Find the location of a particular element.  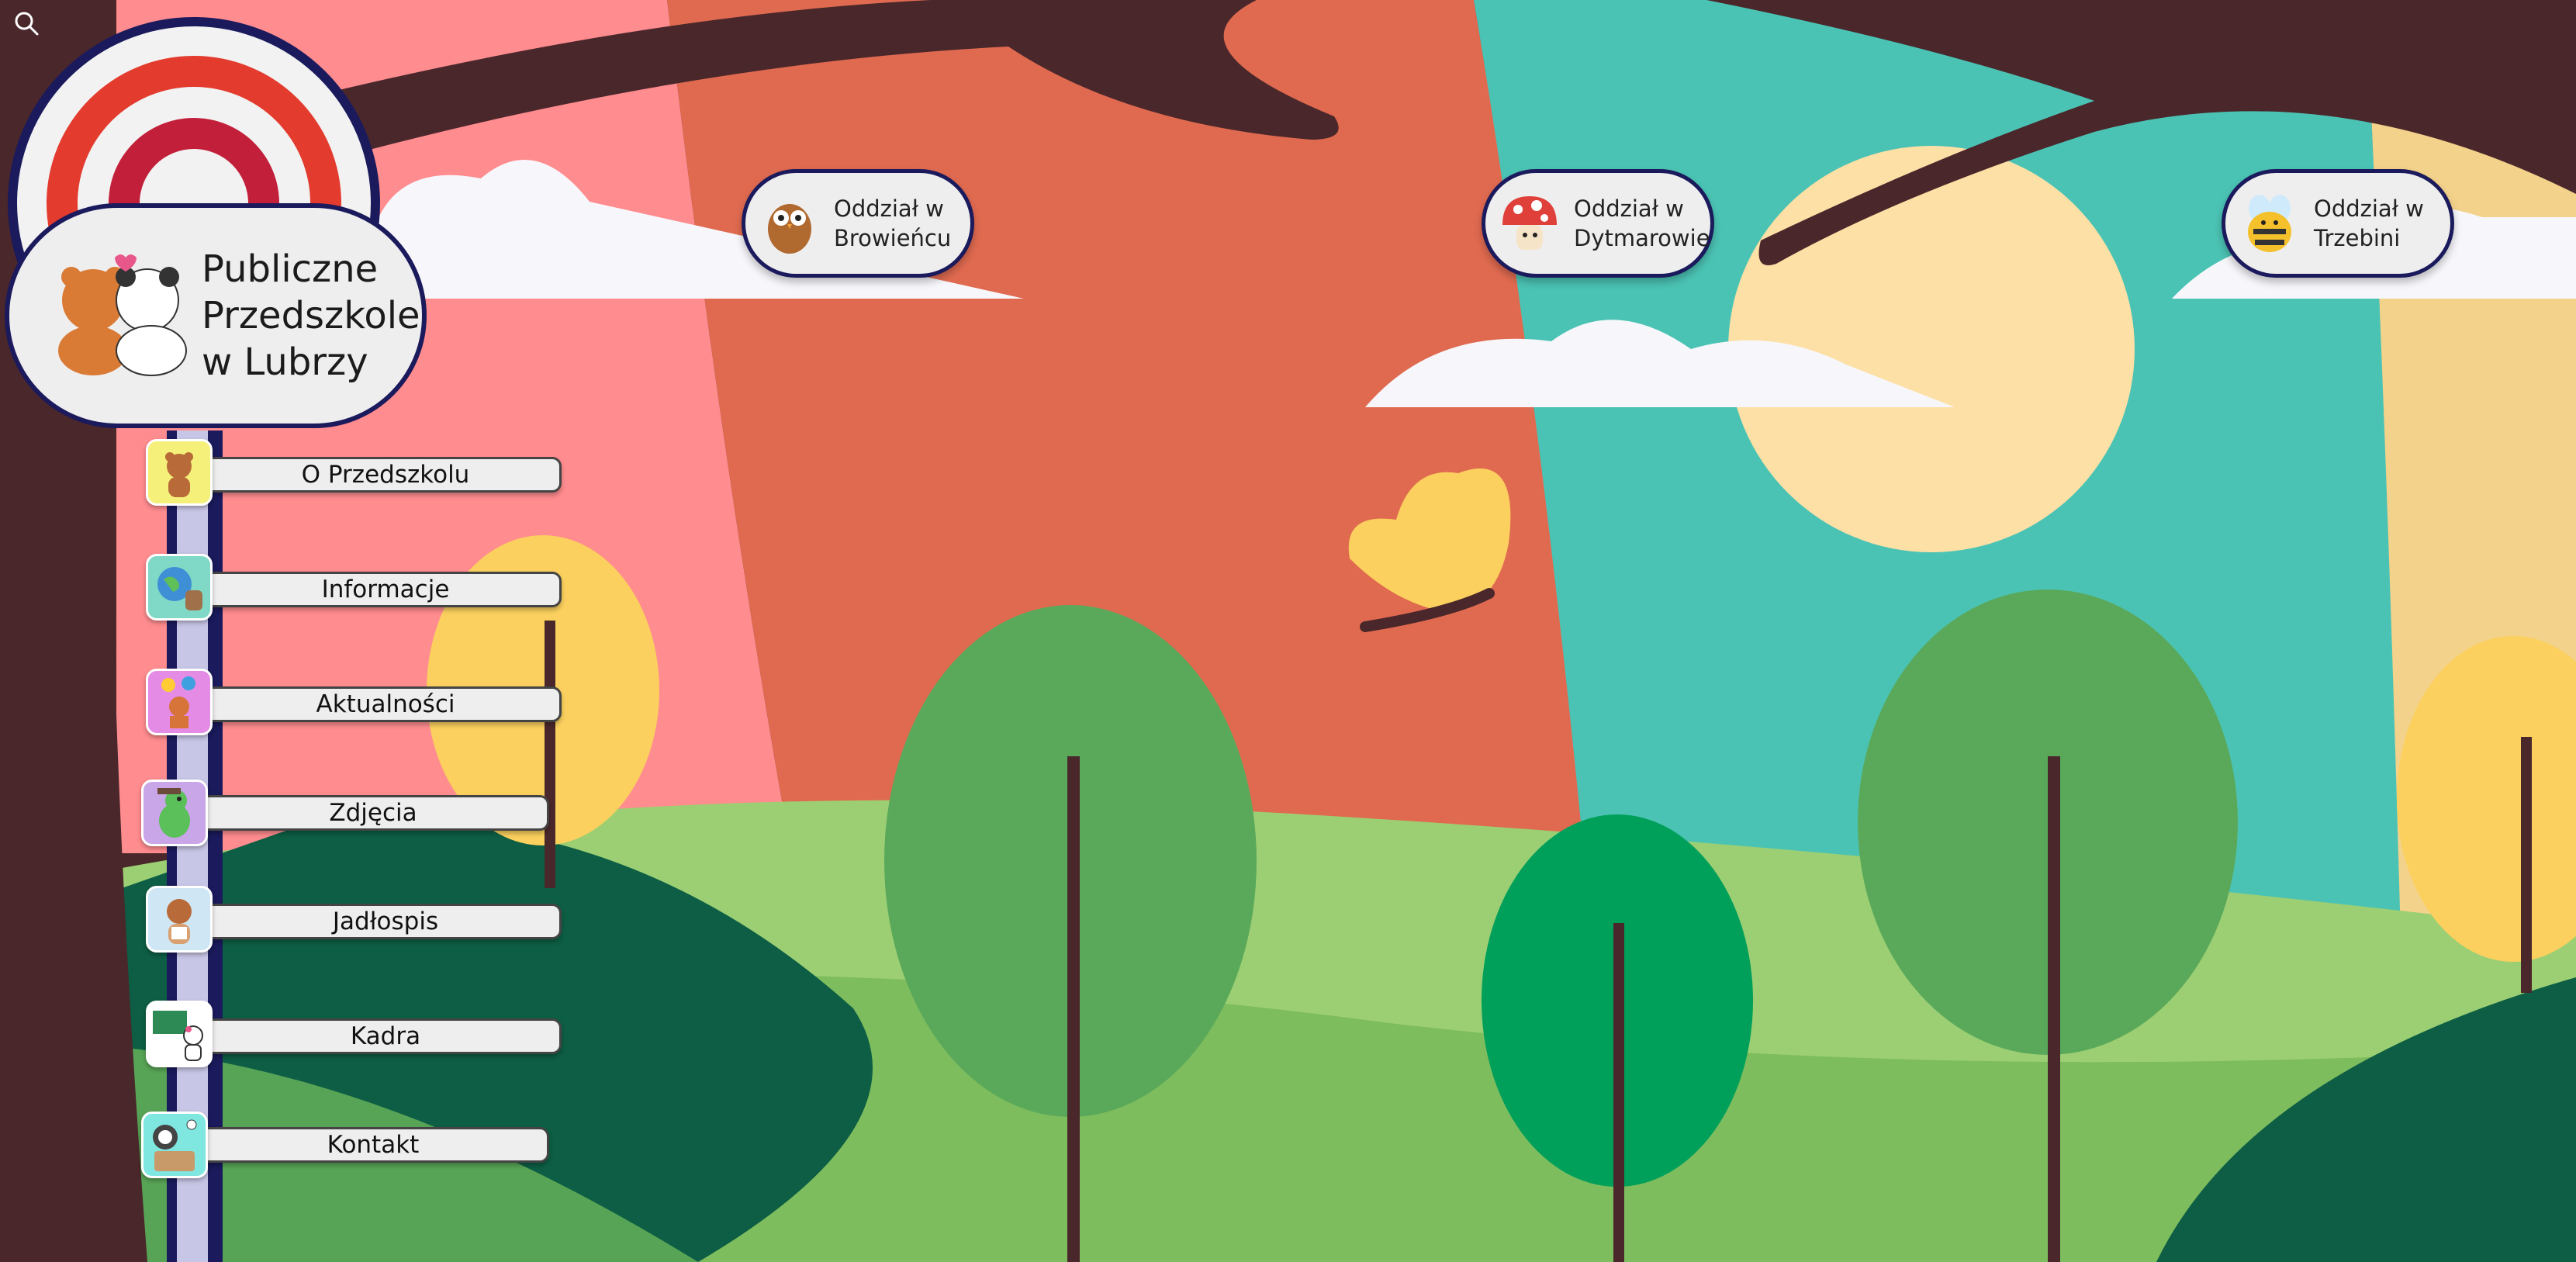

branch-trzebinia: Oddział w Trzebini is located at coordinates (2338, 224).